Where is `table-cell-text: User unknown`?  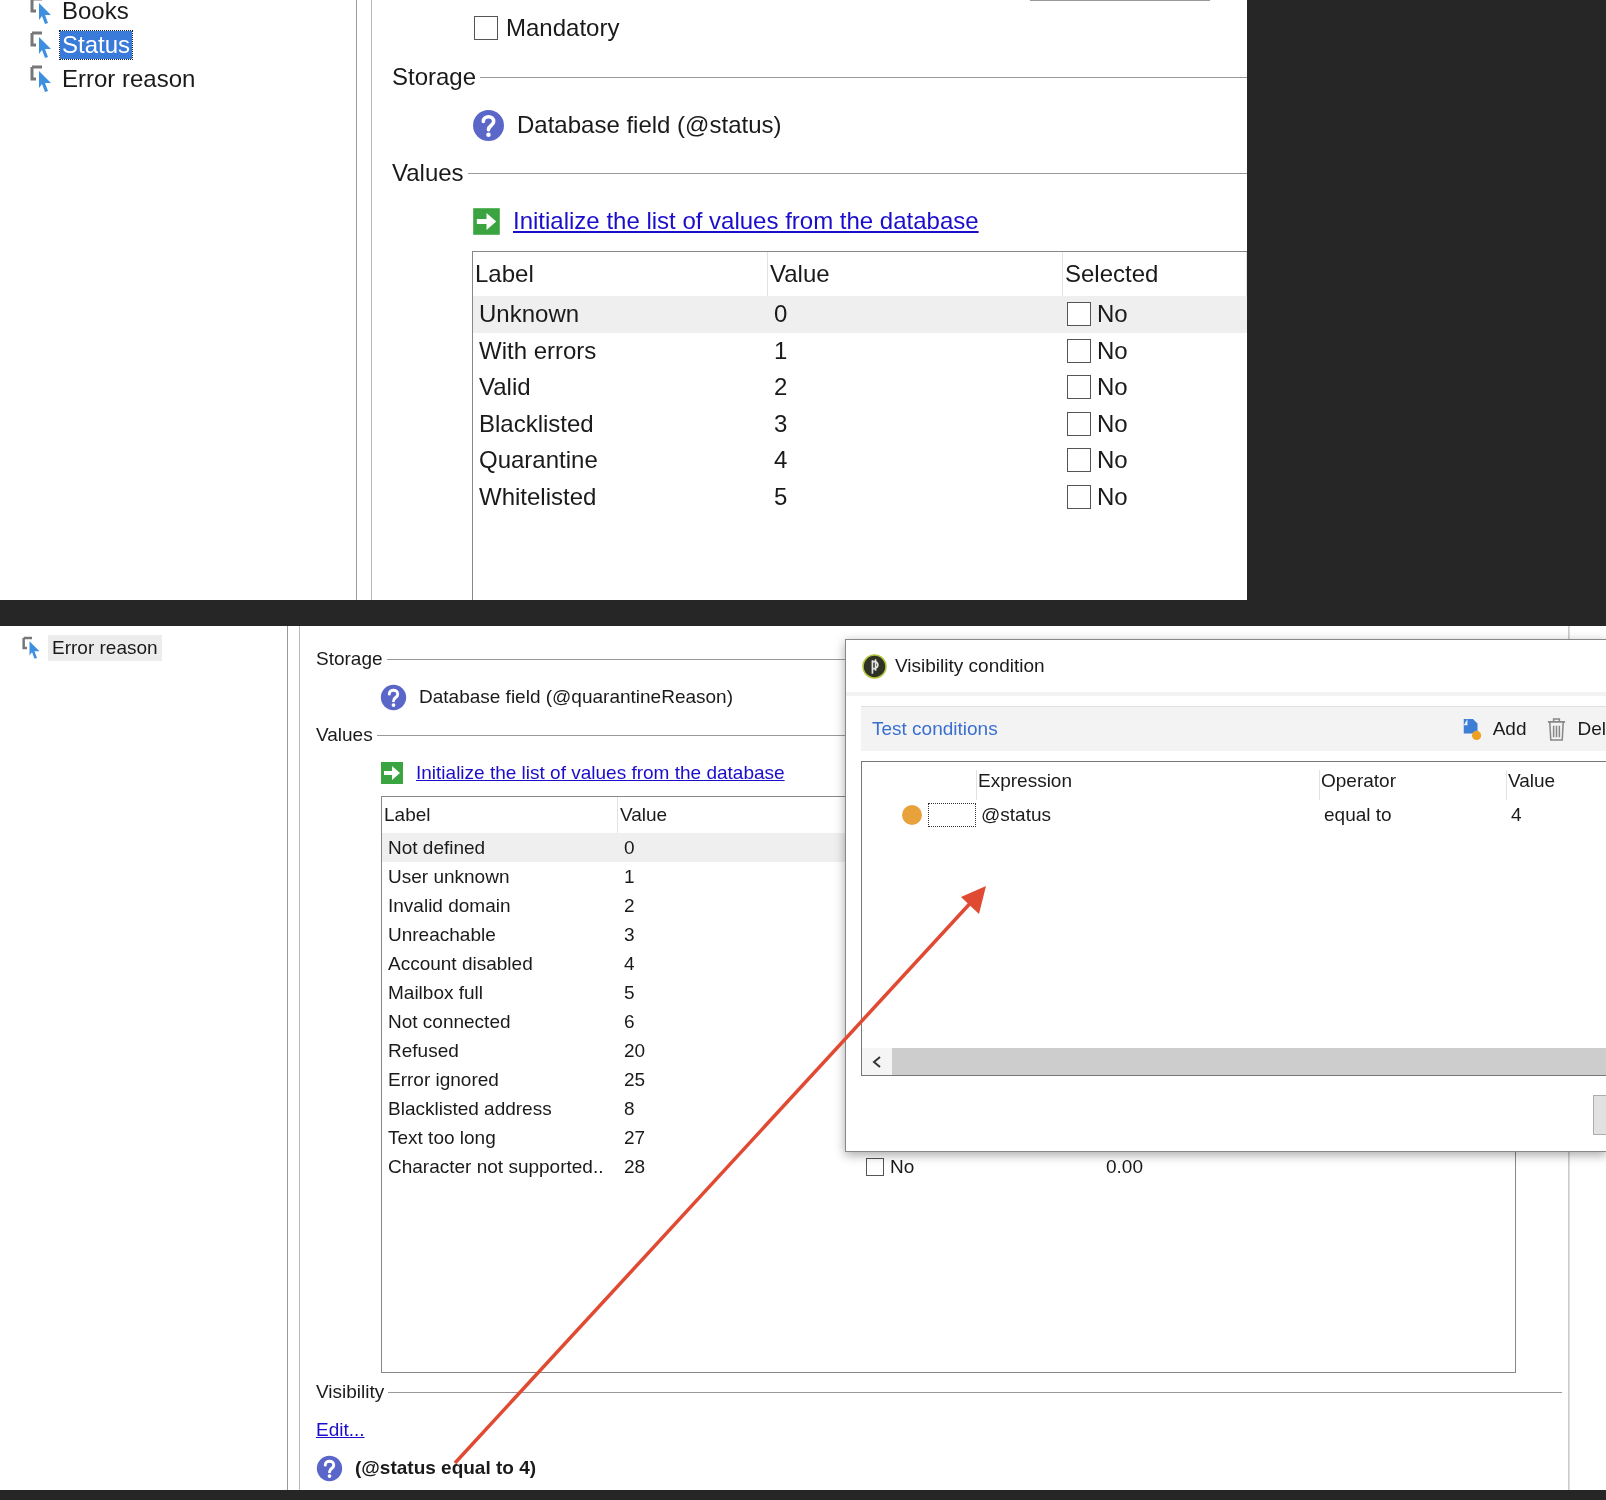 table-cell-text: User unknown is located at coordinates (449, 876).